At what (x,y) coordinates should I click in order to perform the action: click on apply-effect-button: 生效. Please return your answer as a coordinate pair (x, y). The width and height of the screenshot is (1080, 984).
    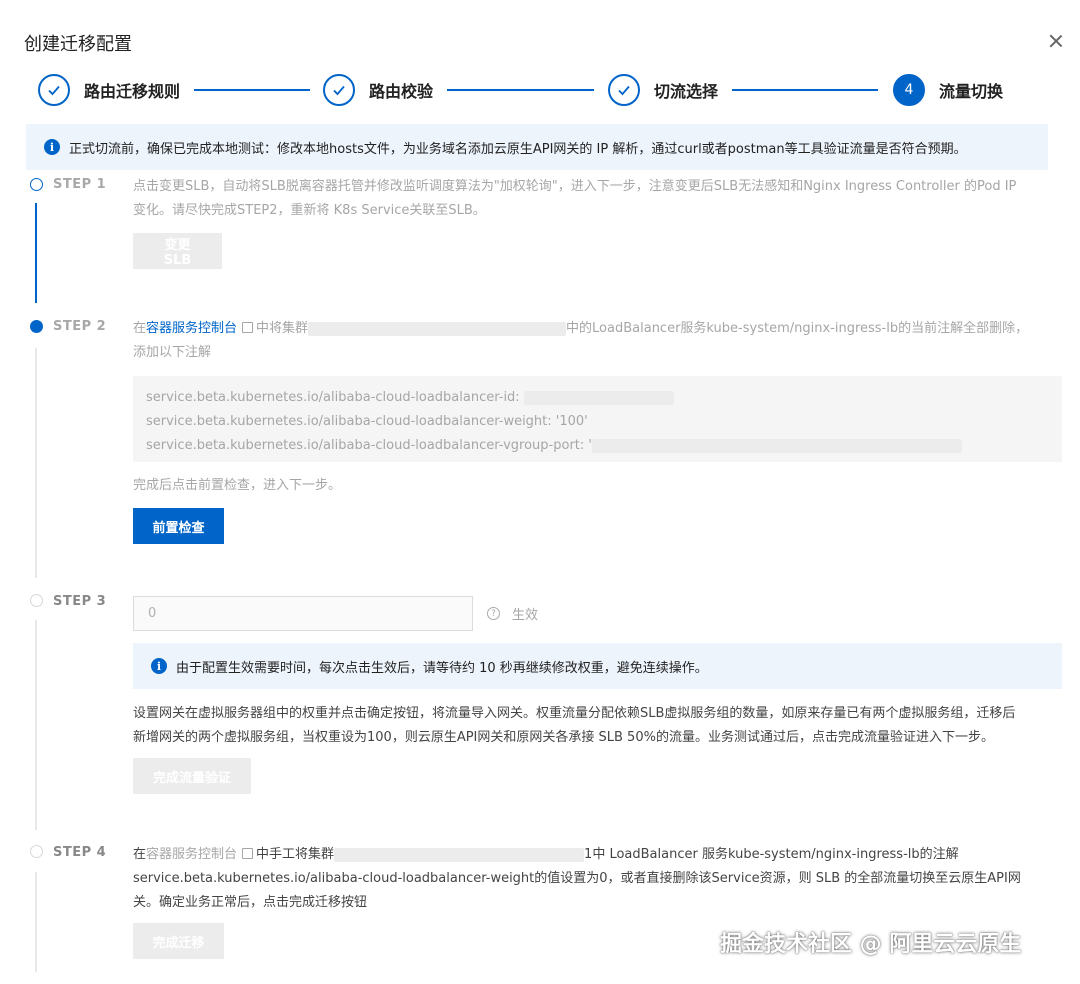
    Looking at the image, I should click on (525, 613).